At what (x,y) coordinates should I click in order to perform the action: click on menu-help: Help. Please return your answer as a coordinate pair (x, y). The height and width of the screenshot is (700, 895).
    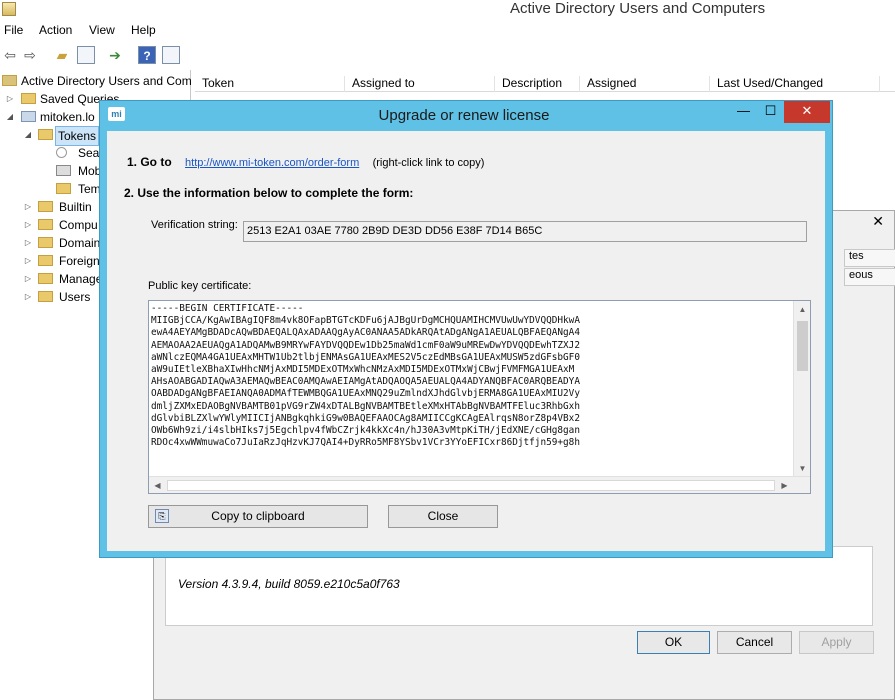
    Looking at the image, I should click on (143, 30).